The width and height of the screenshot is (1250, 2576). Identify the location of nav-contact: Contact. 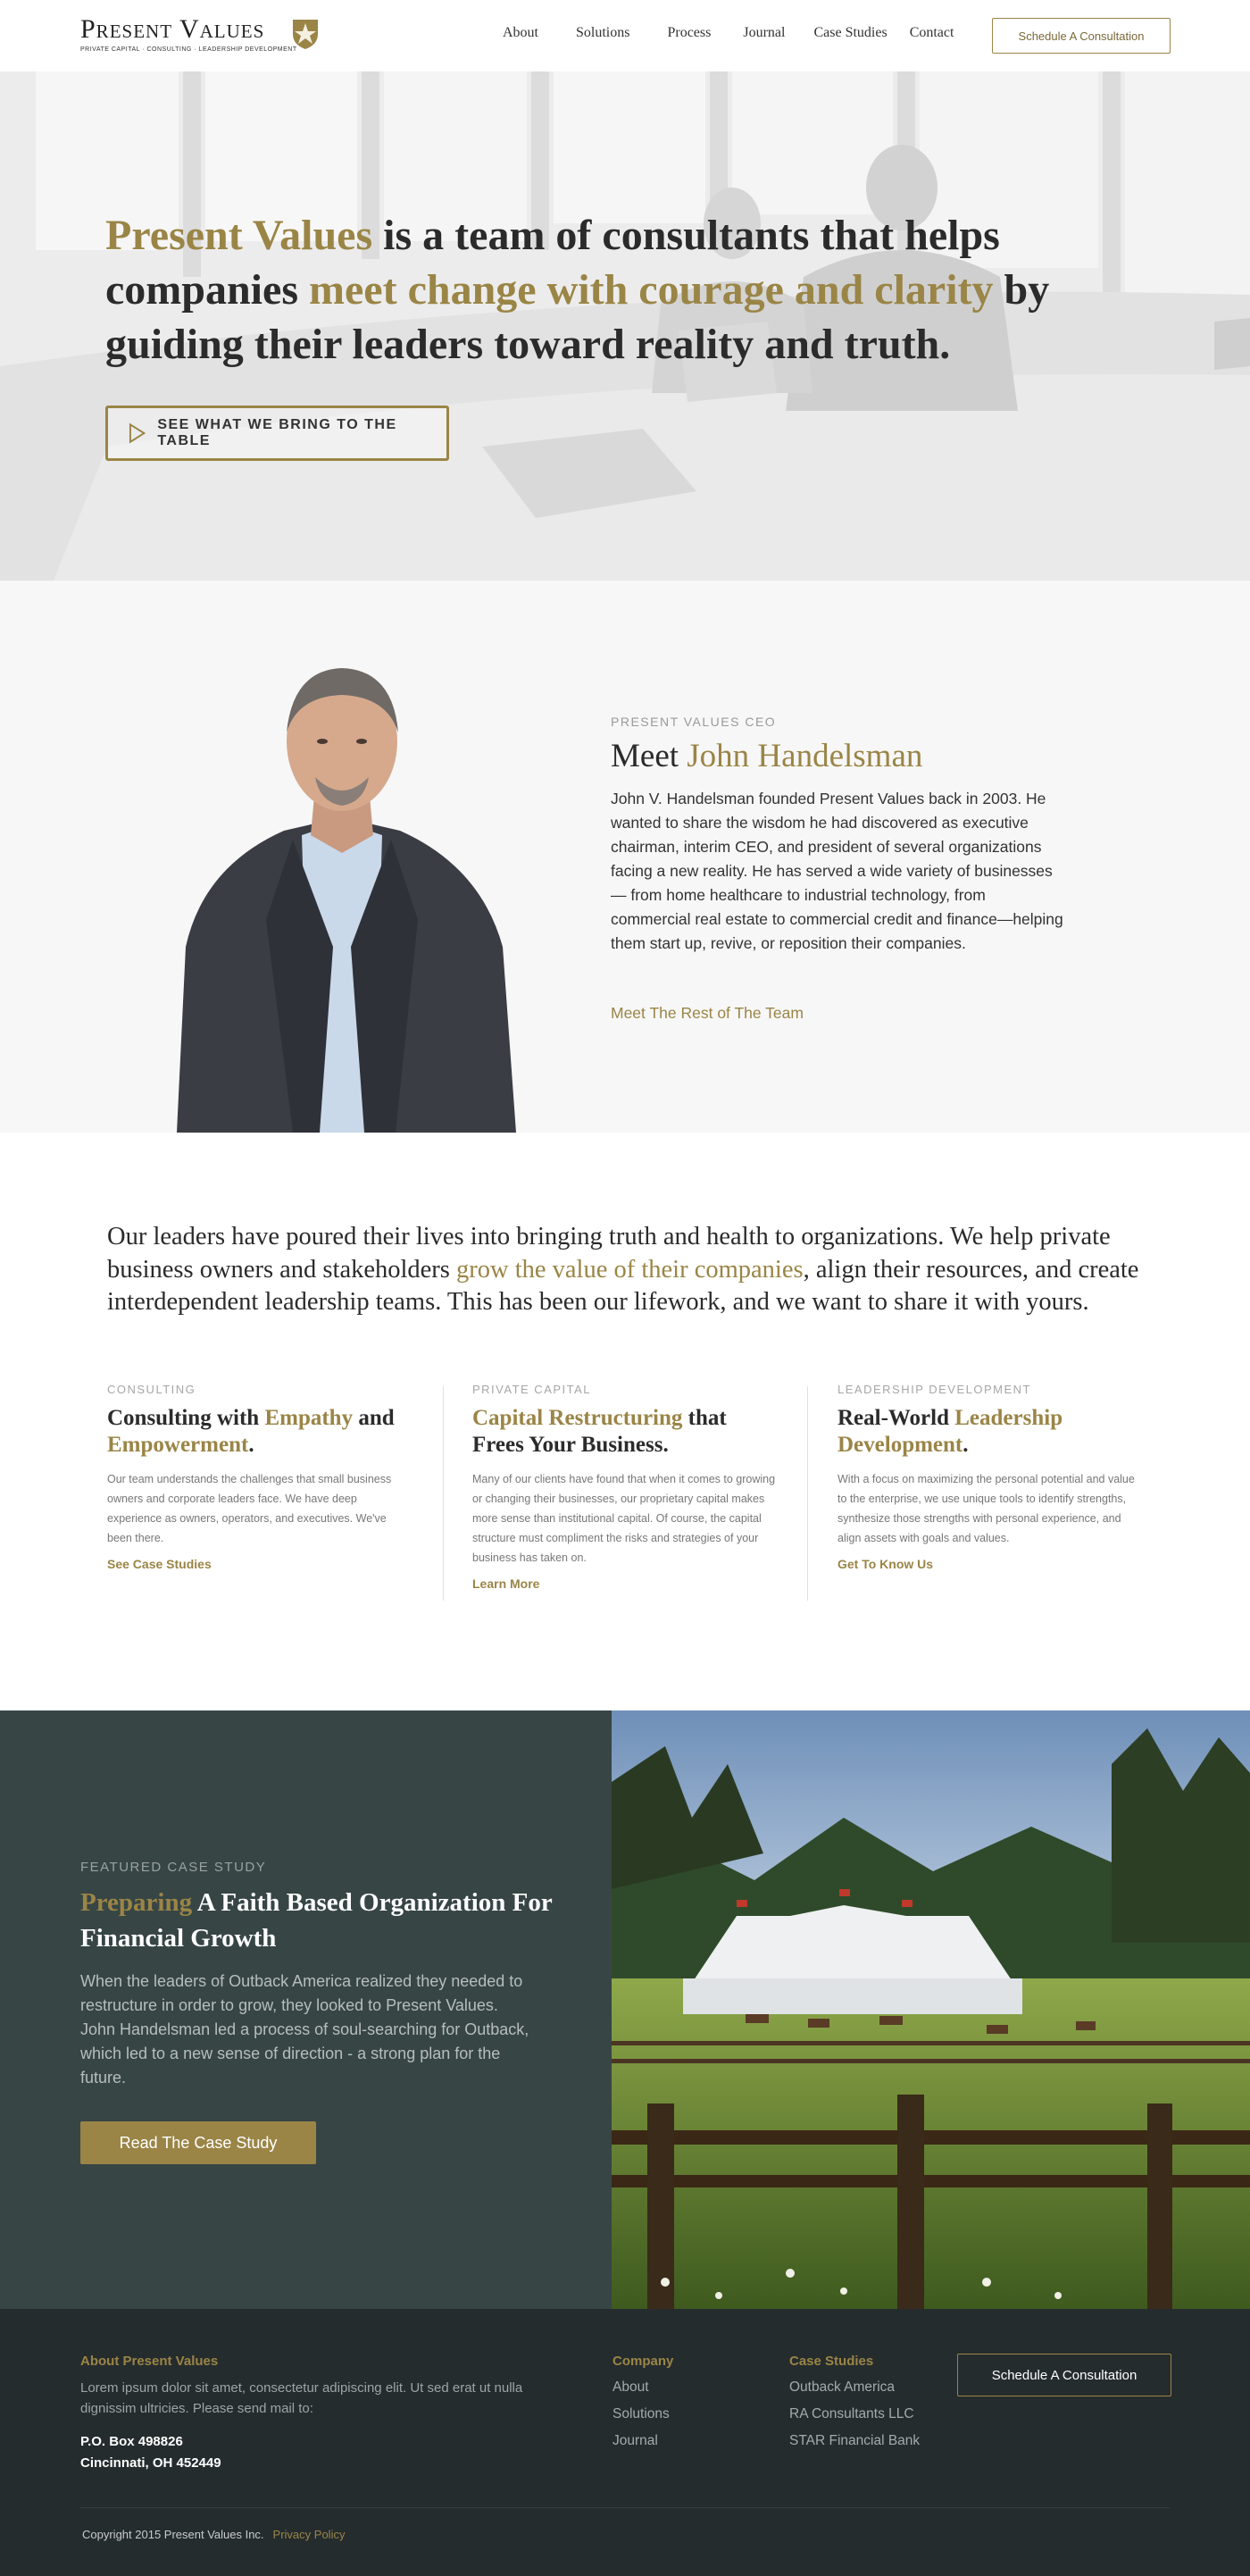
(932, 33).